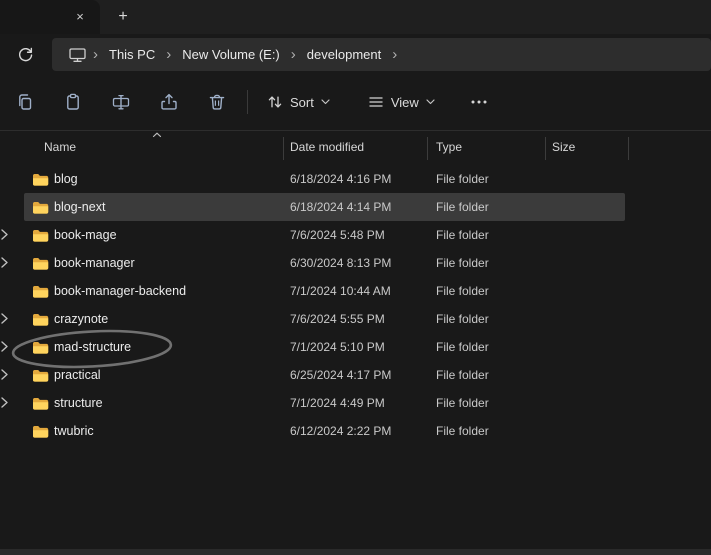 The width and height of the screenshot is (711, 555). Describe the element at coordinates (355, 102) in the screenshot. I see `command-toolbar: Sort View` at that location.